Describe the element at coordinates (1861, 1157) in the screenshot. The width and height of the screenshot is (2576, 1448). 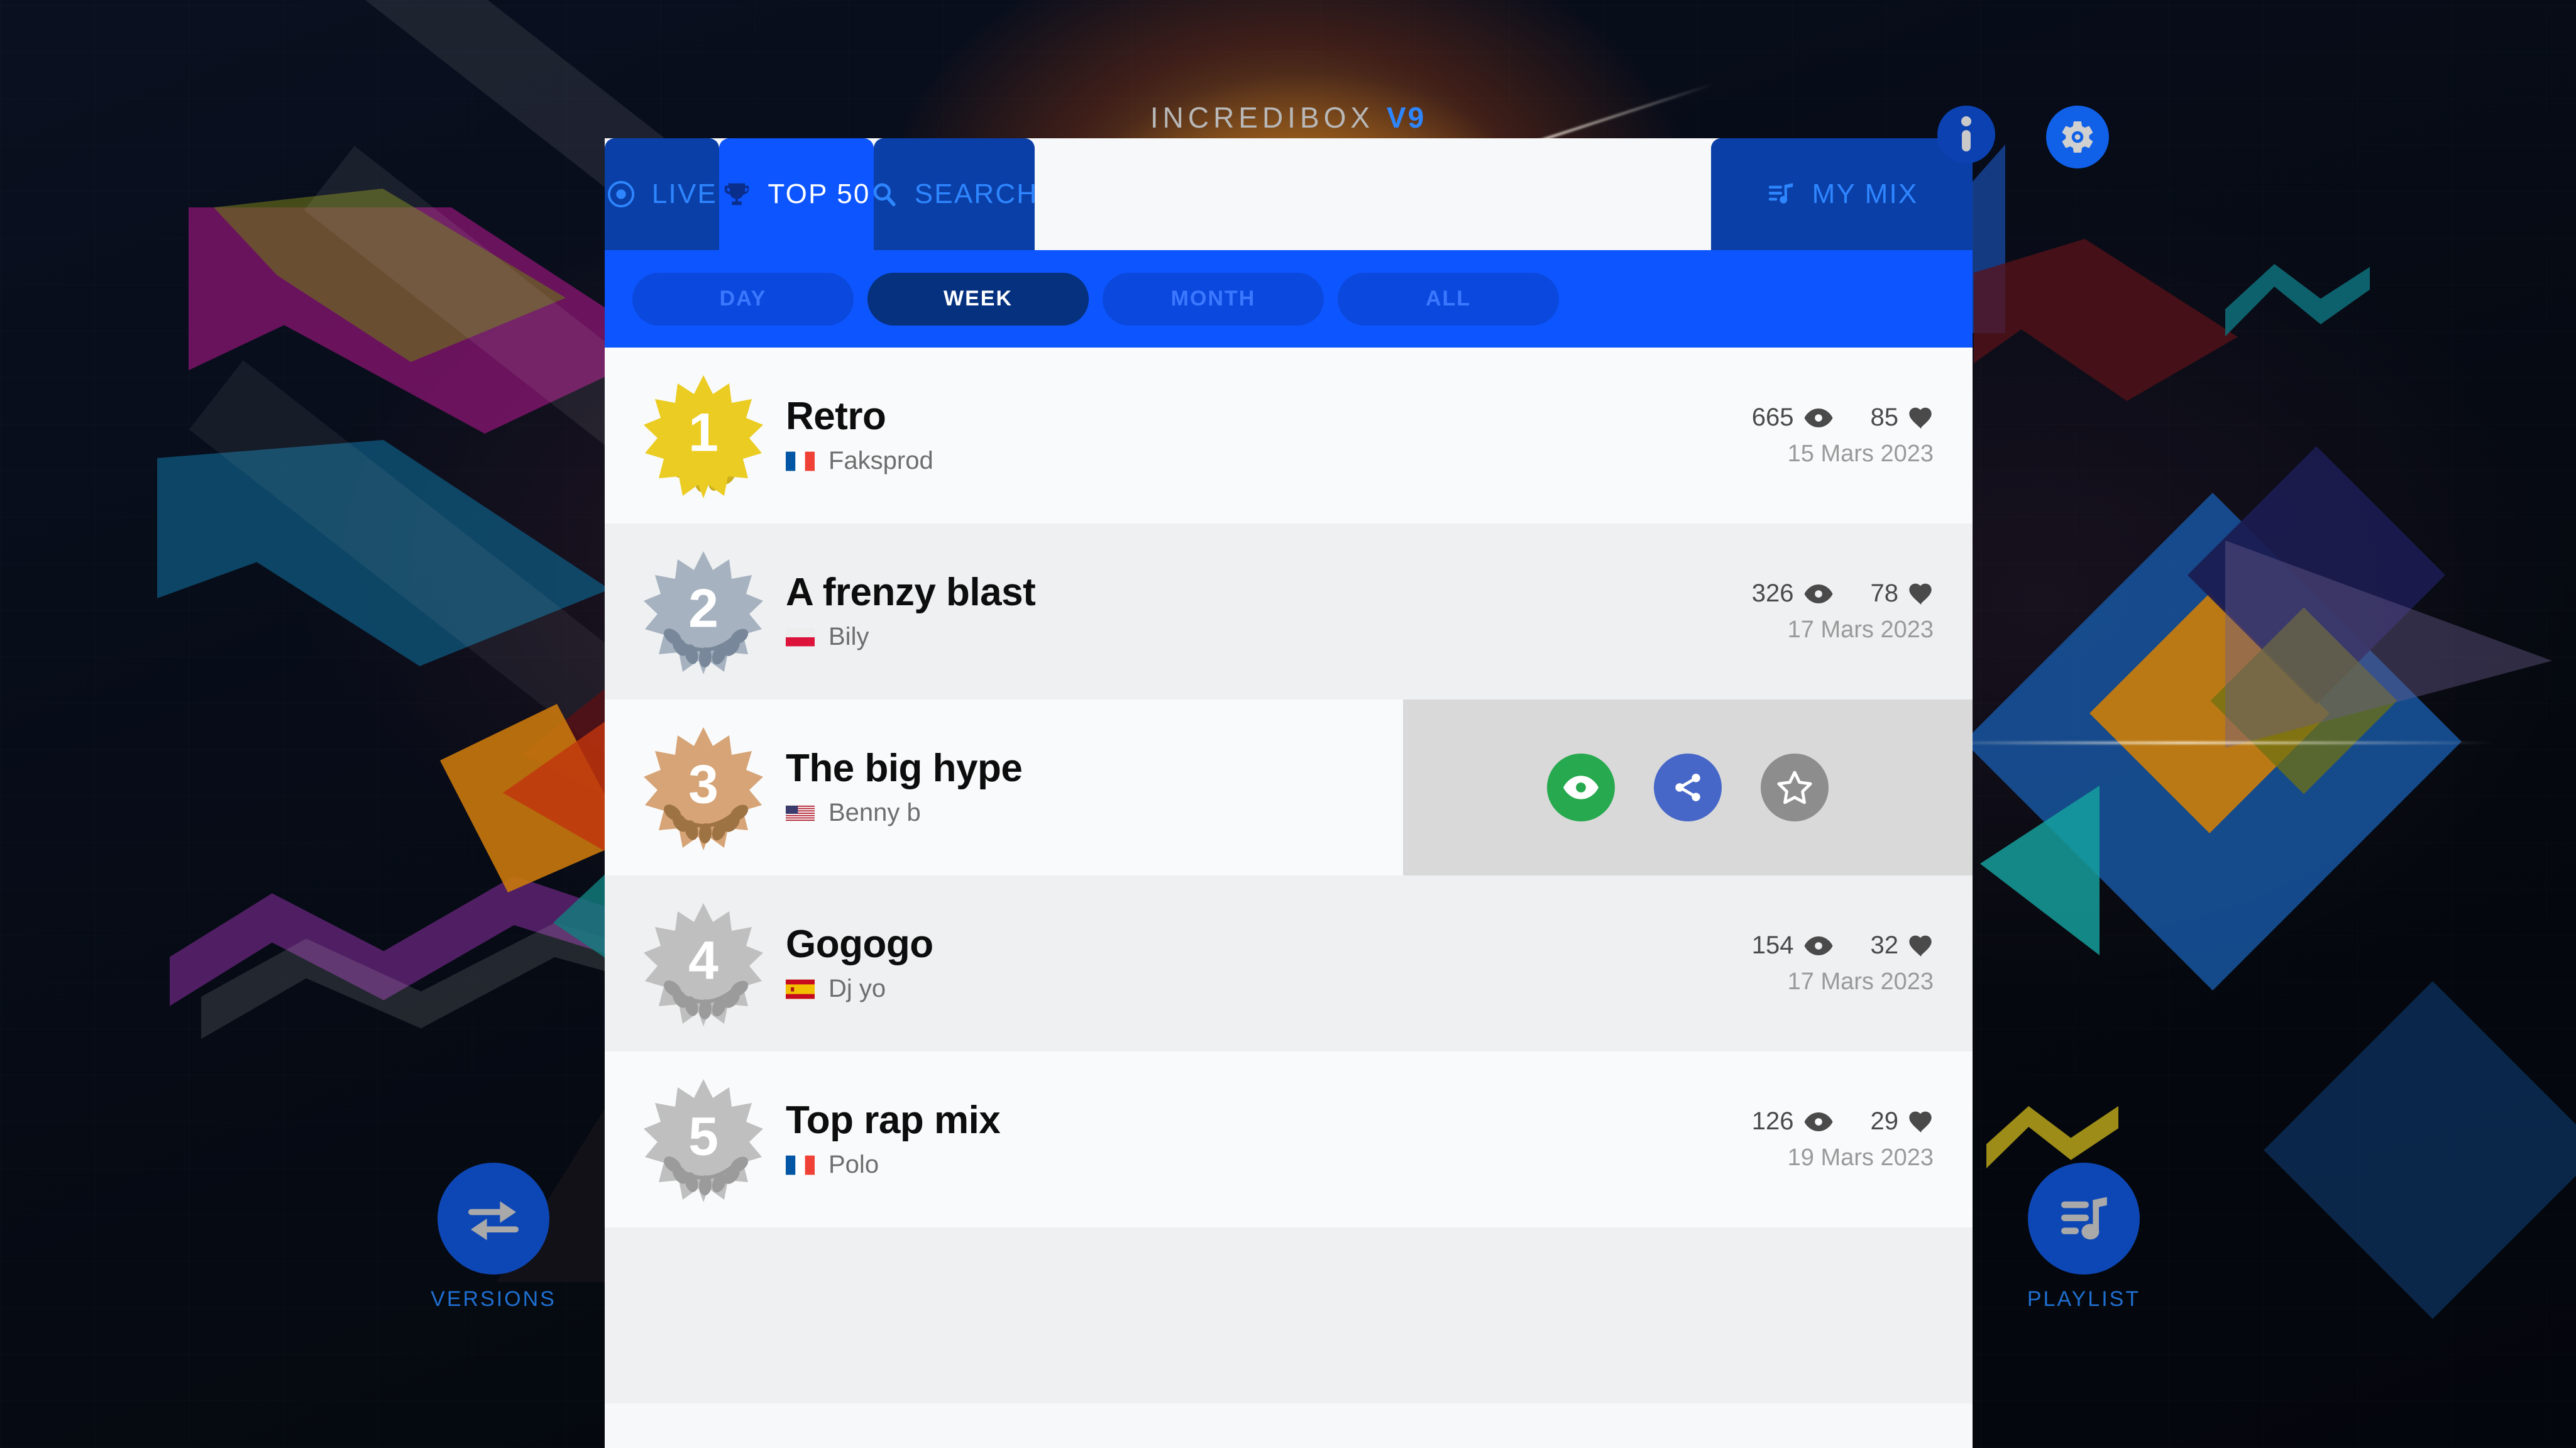
I see `track-date: 19 Mars 2023` at that location.